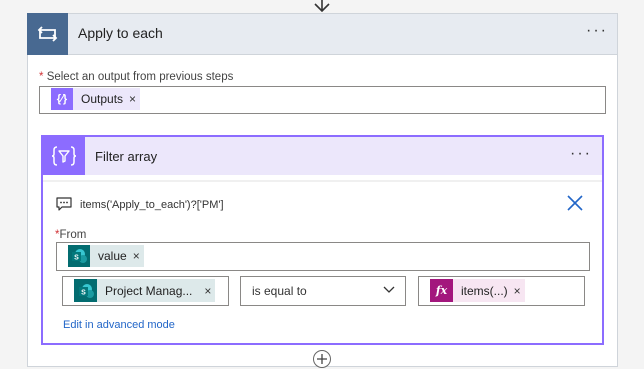  I want to click on fx-icon: fx, so click(441, 290).